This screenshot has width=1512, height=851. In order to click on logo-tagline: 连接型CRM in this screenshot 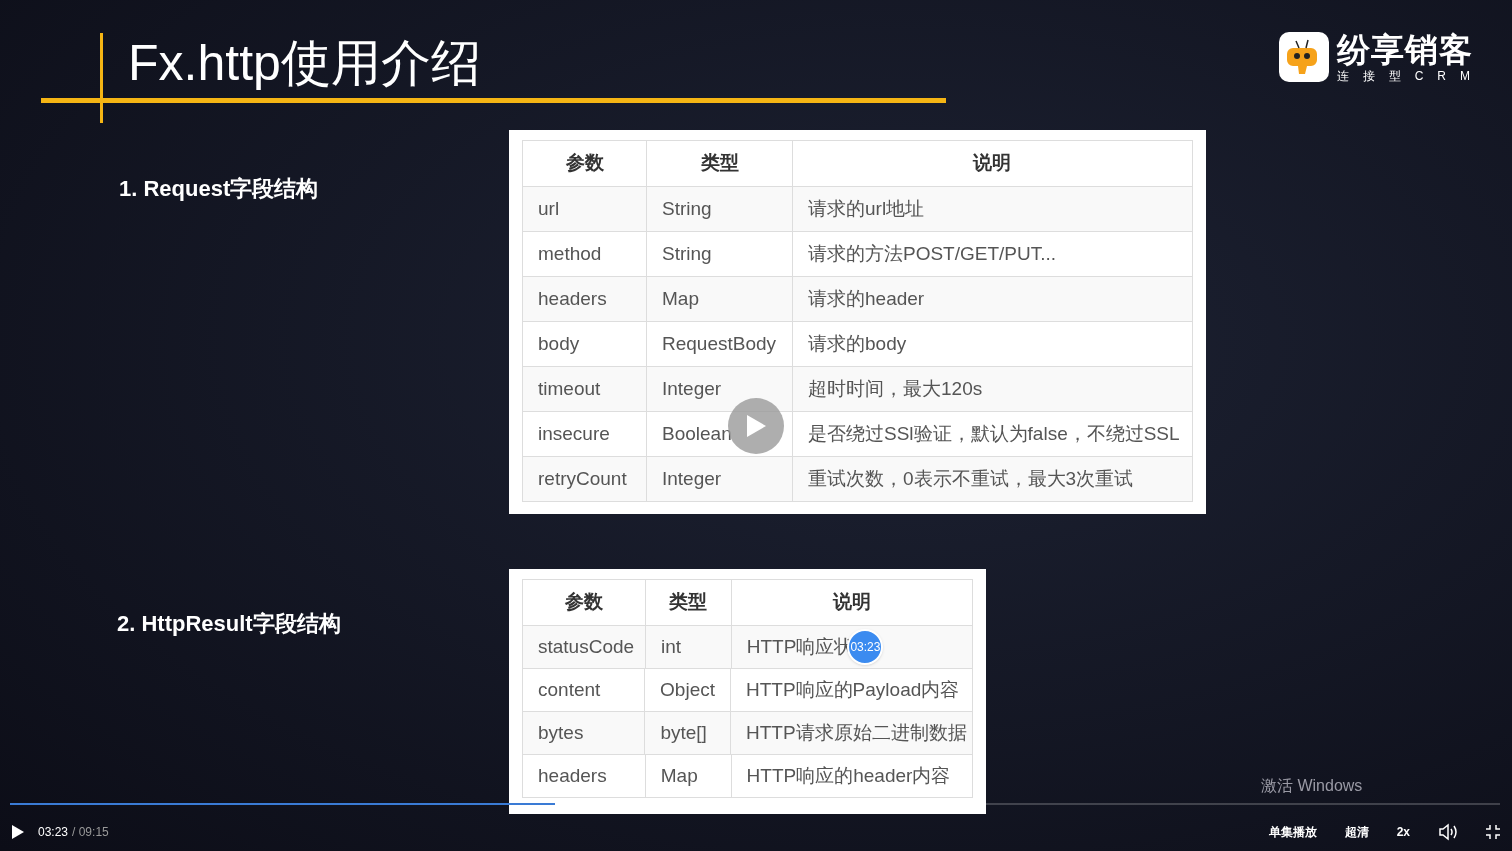, I will do `click(1410, 75)`.